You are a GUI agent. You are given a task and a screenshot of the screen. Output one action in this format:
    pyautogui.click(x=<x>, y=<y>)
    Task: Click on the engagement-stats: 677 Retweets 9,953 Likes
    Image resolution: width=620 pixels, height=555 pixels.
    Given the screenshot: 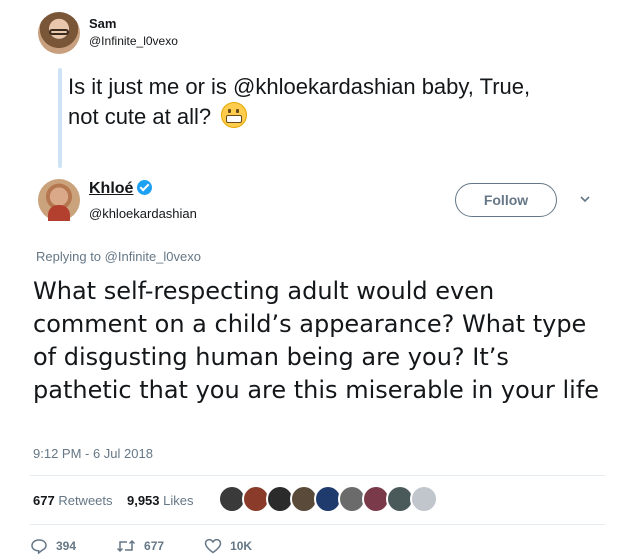 What is the action you would take?
    pyautogui.click(x=113, y=500)
    